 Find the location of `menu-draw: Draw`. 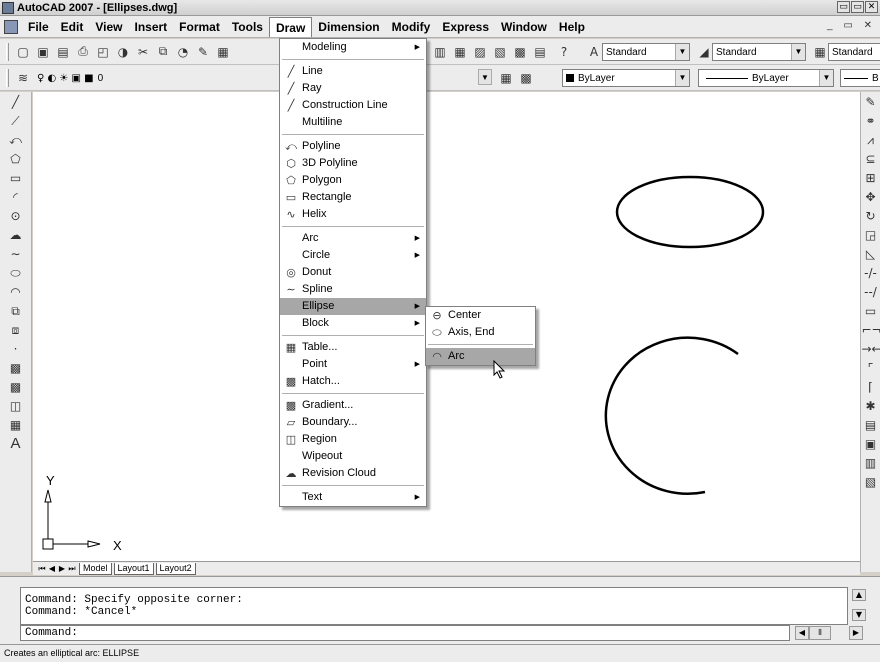

menu-draw: Draw is located at coordinates (290, 26).